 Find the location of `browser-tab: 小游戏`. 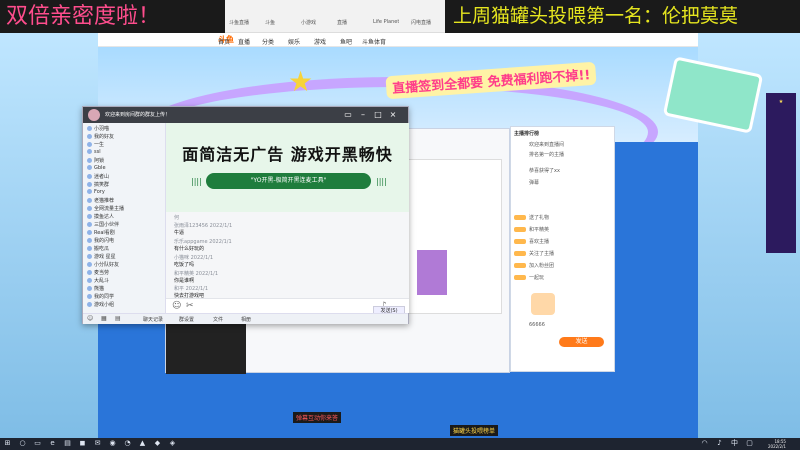

browser-tab: 小游戏 is located at coordinates (308, 25).